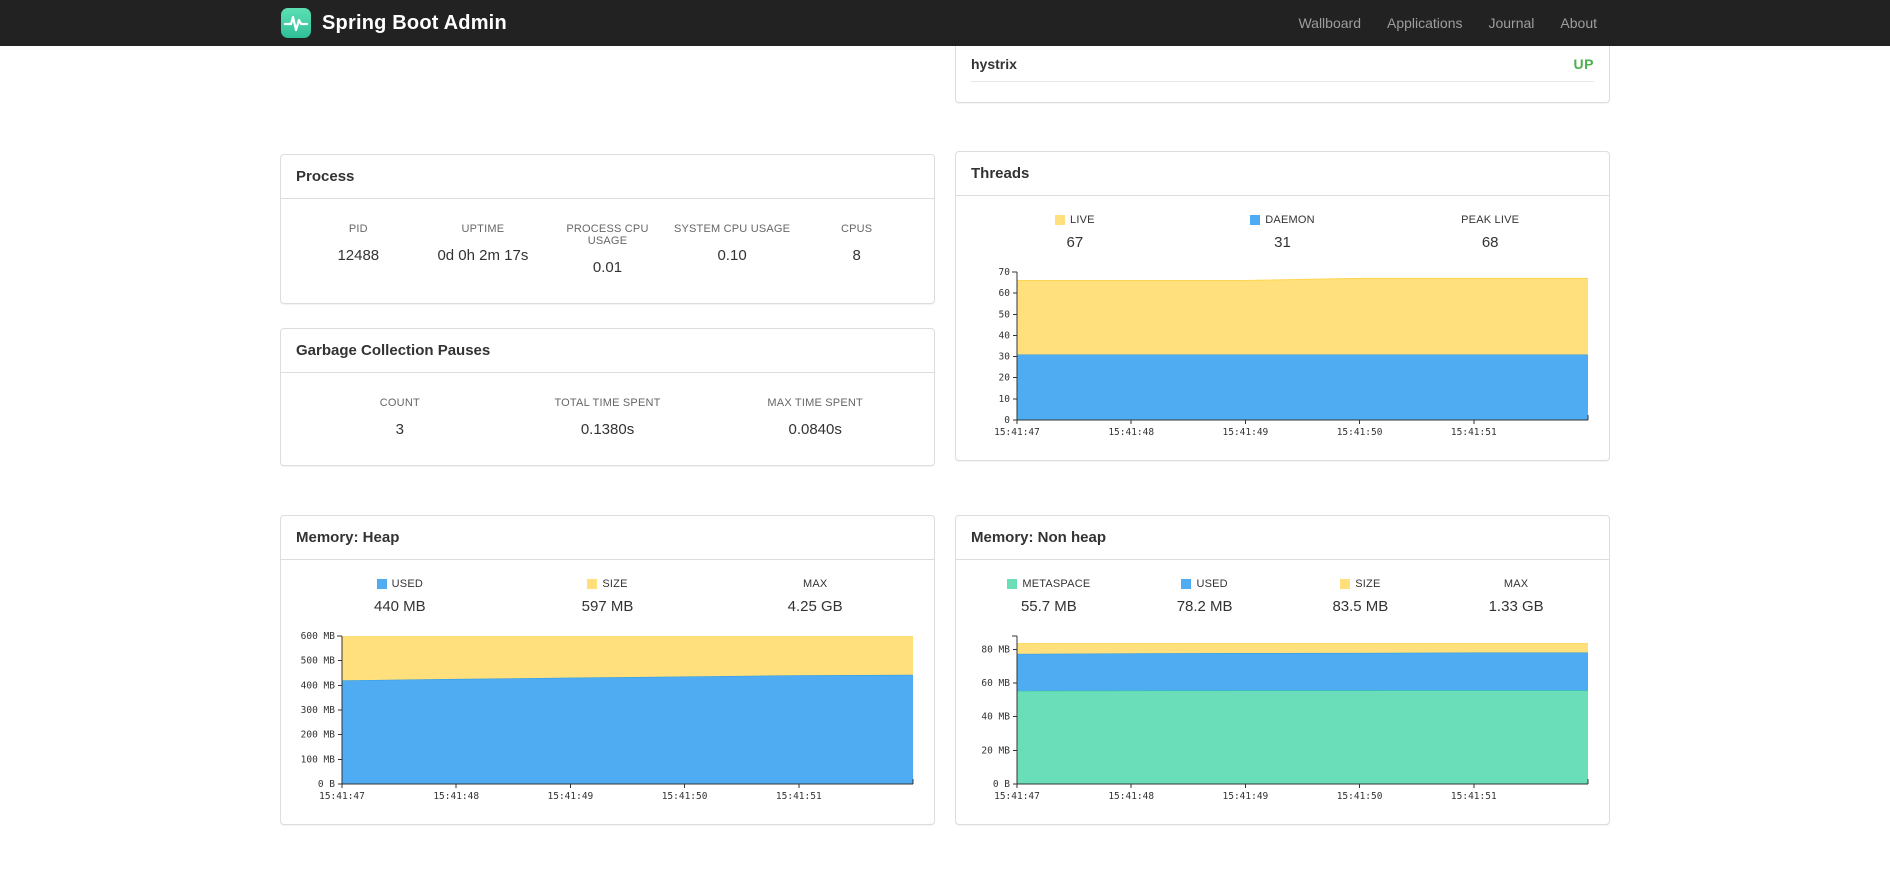 This screenshot has width=1890, height=892. What do you see at coordinates (607, 351) in the screenshot?
I see `panel-title: Garbage Collection Pauses` at bounding box center [607, 351].